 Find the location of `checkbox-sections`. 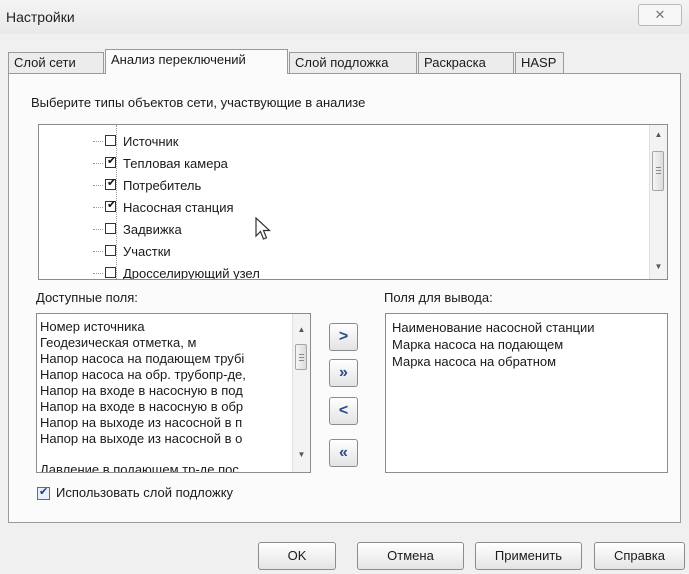

checkbox-sections is located at coordinates (110, 250).